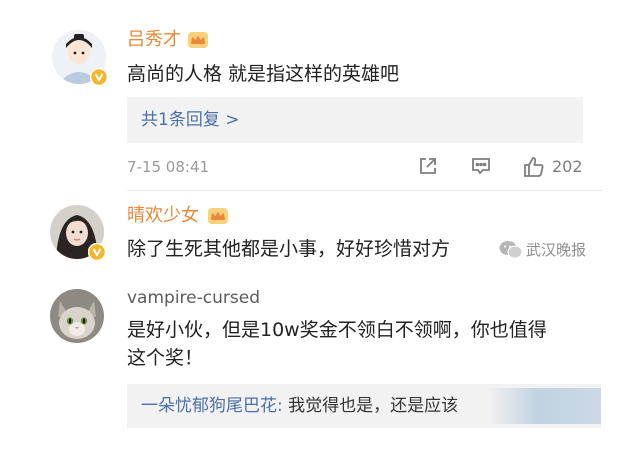 The height and width of the screenshot is (467, 620). What do you see at coordinates (365, 190) in the screenshot?
I see `divider` at bounding box center [365, 190].